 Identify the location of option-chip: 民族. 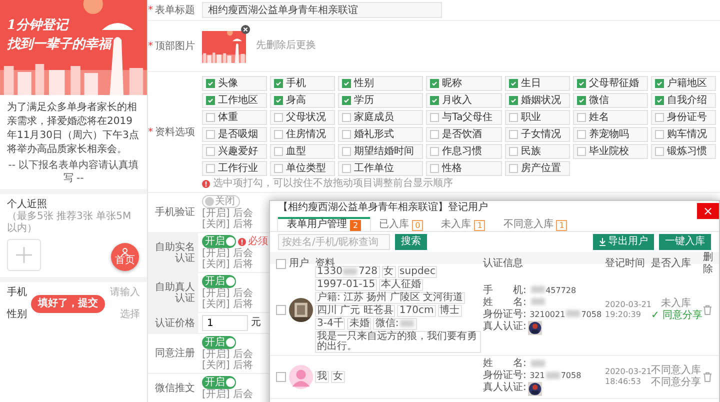
(537, 151).